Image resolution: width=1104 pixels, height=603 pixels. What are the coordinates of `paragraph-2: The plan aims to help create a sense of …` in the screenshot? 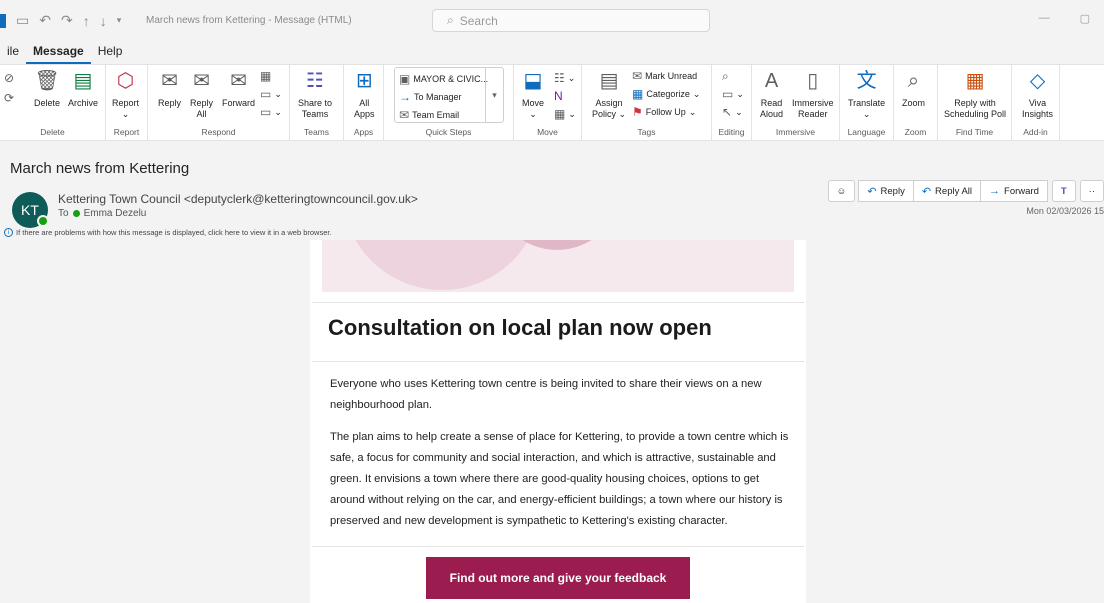 It's located at (559, 479).